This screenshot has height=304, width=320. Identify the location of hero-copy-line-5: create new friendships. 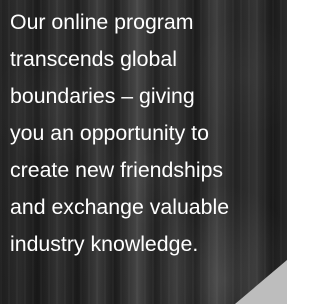
(117, 170).